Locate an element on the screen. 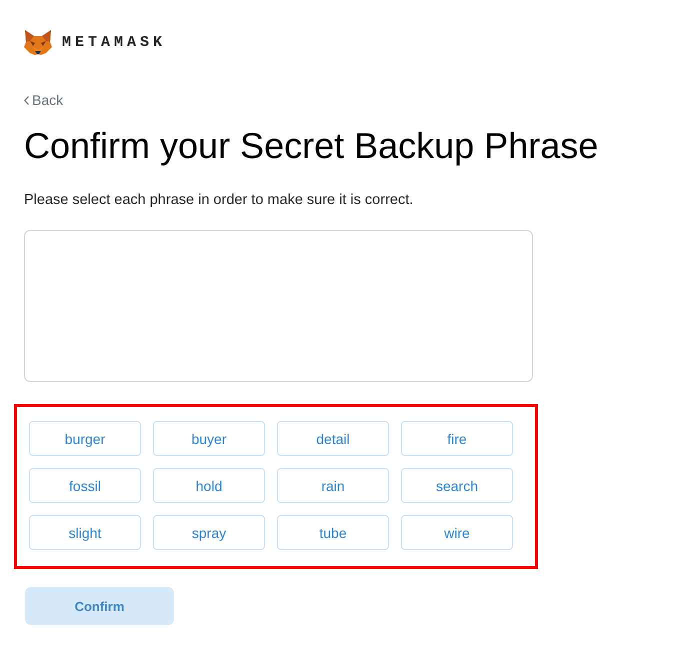  word-button: hold is located at coordinates (209, 485).